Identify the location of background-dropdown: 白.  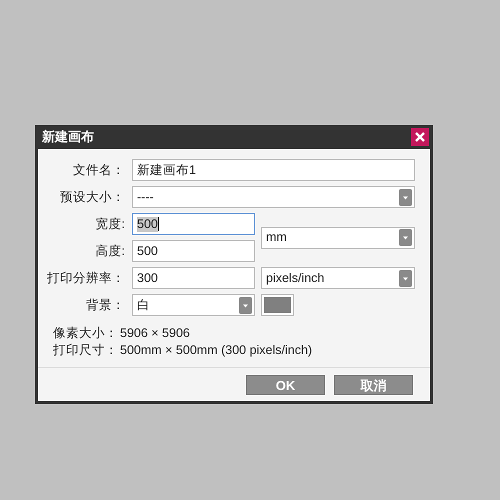
(193, 305).